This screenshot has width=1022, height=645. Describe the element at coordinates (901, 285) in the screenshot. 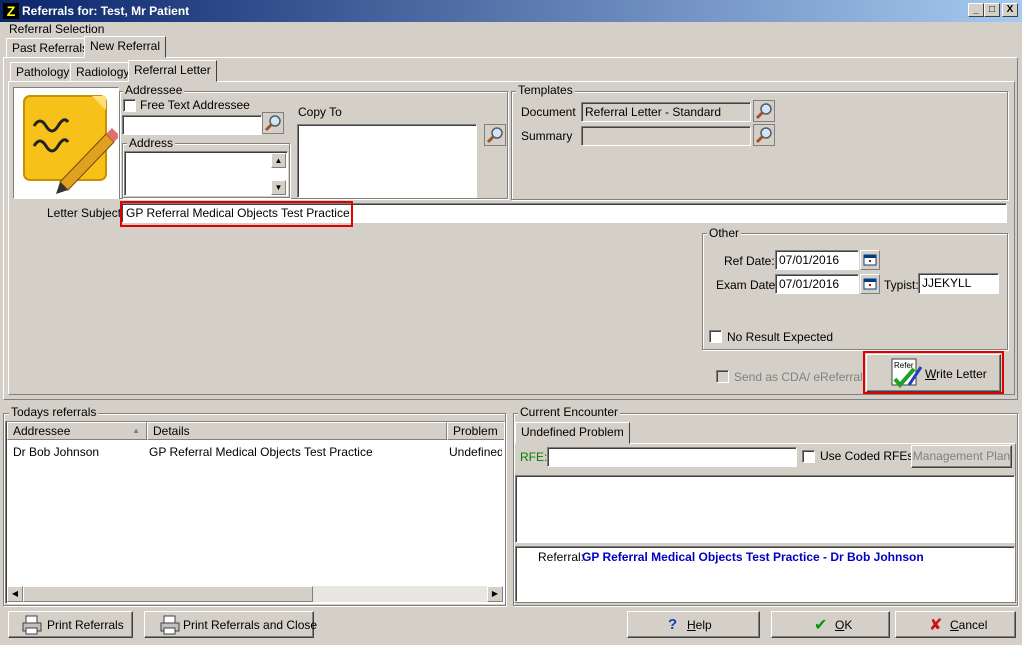

I see `typist-label: Typist:` at that location.